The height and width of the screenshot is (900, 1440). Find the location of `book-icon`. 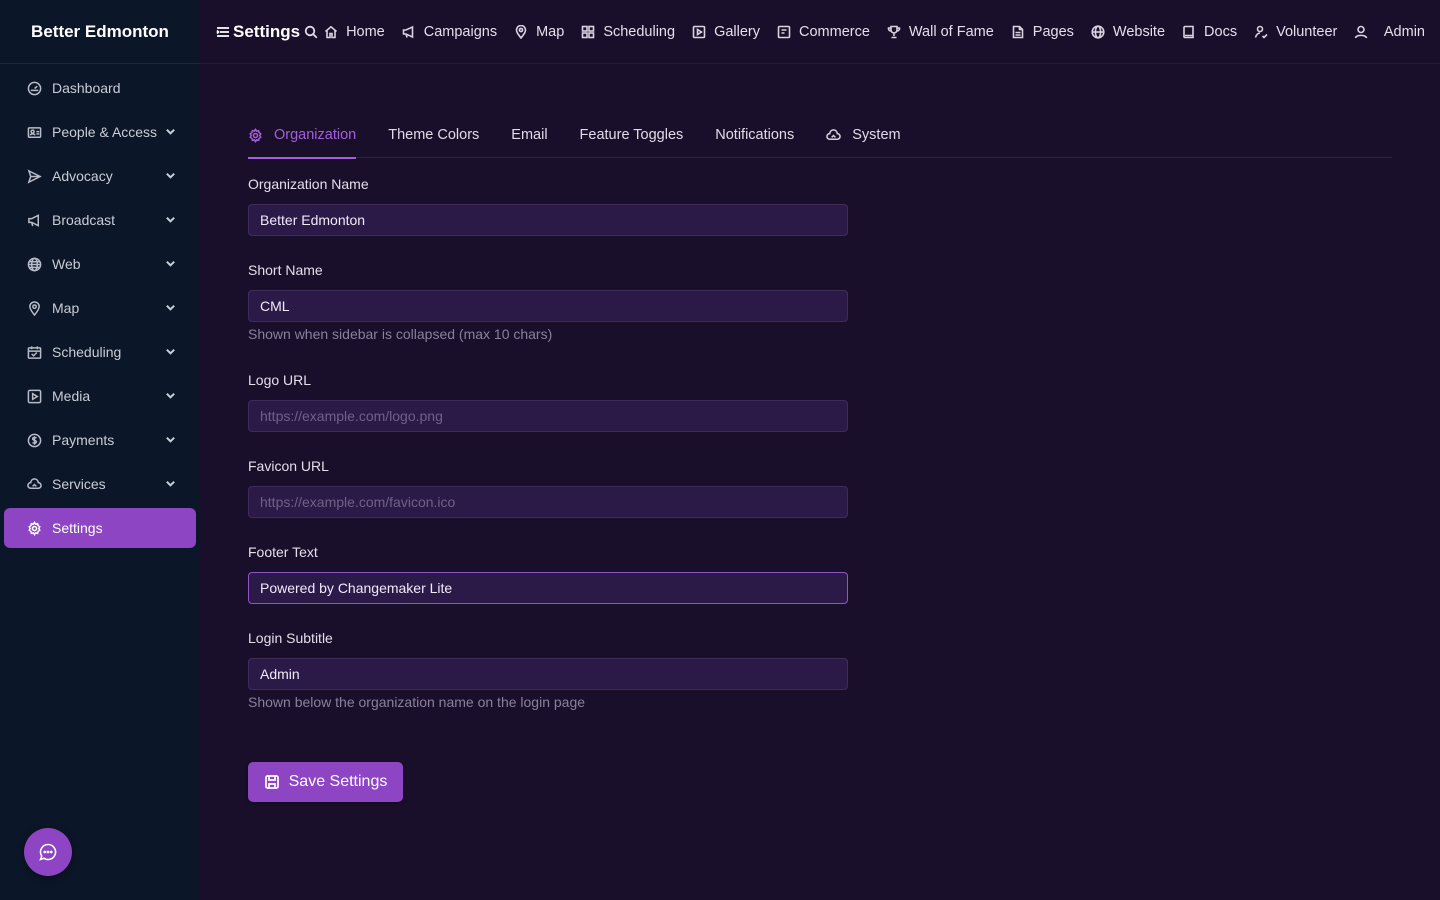

book-icon is located at coordinates (1193, 32).